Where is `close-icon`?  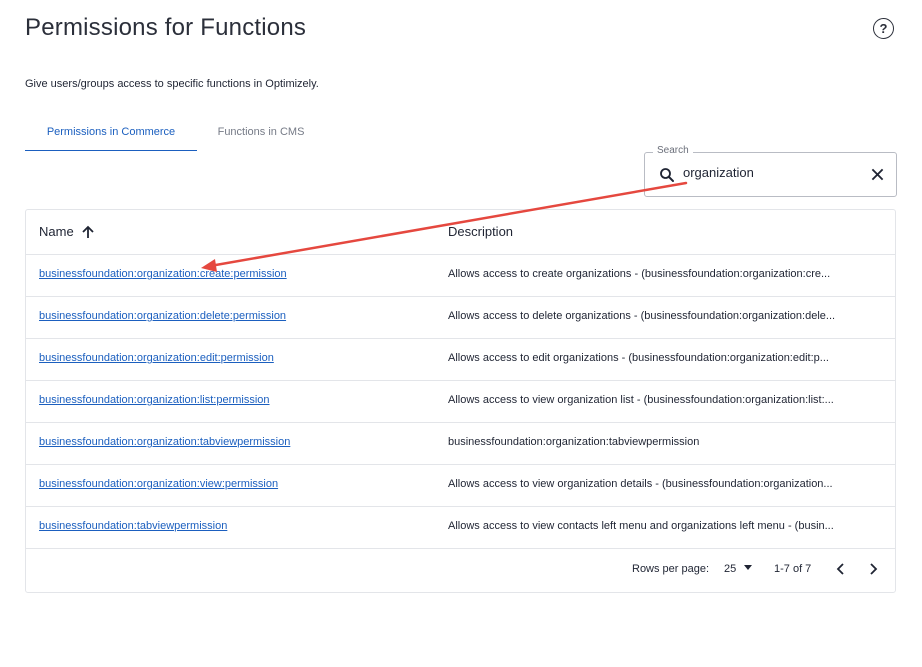 close-icon is located at coordinates (877, 174).